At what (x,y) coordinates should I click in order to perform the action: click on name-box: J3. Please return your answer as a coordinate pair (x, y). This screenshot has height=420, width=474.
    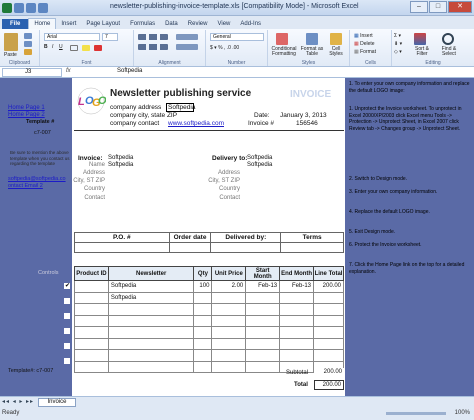
    Looking at the image, I should click on (32, 72).